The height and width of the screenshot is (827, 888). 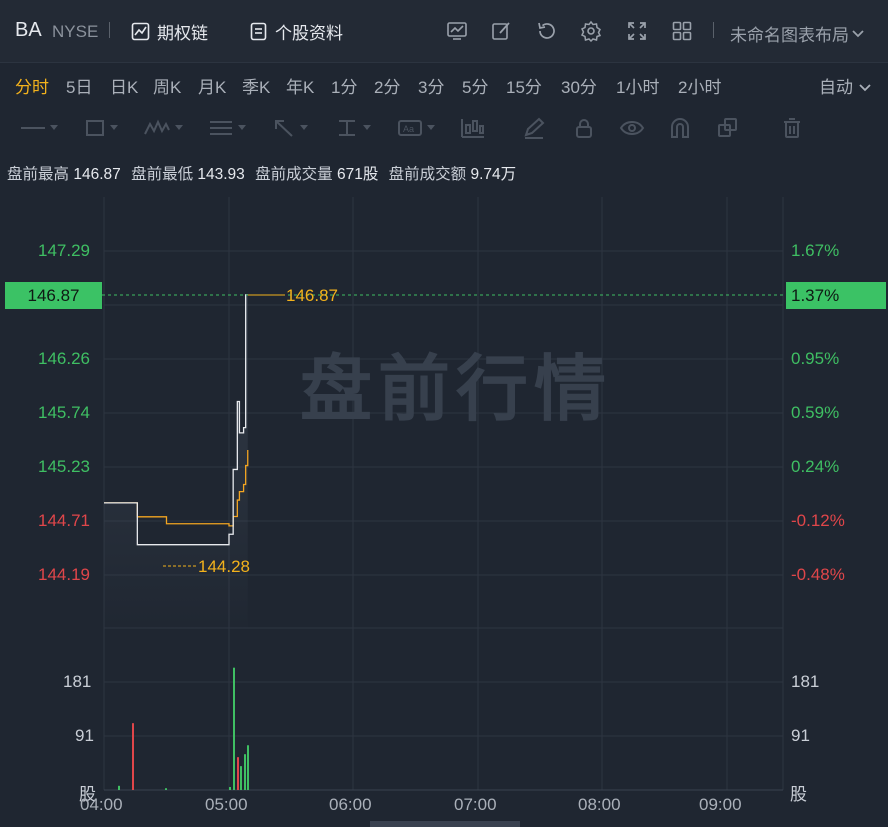 What do you see at coordinates (792, 128) in the screenshot?
I see `trash-icon` at bounding box center [792, 128].